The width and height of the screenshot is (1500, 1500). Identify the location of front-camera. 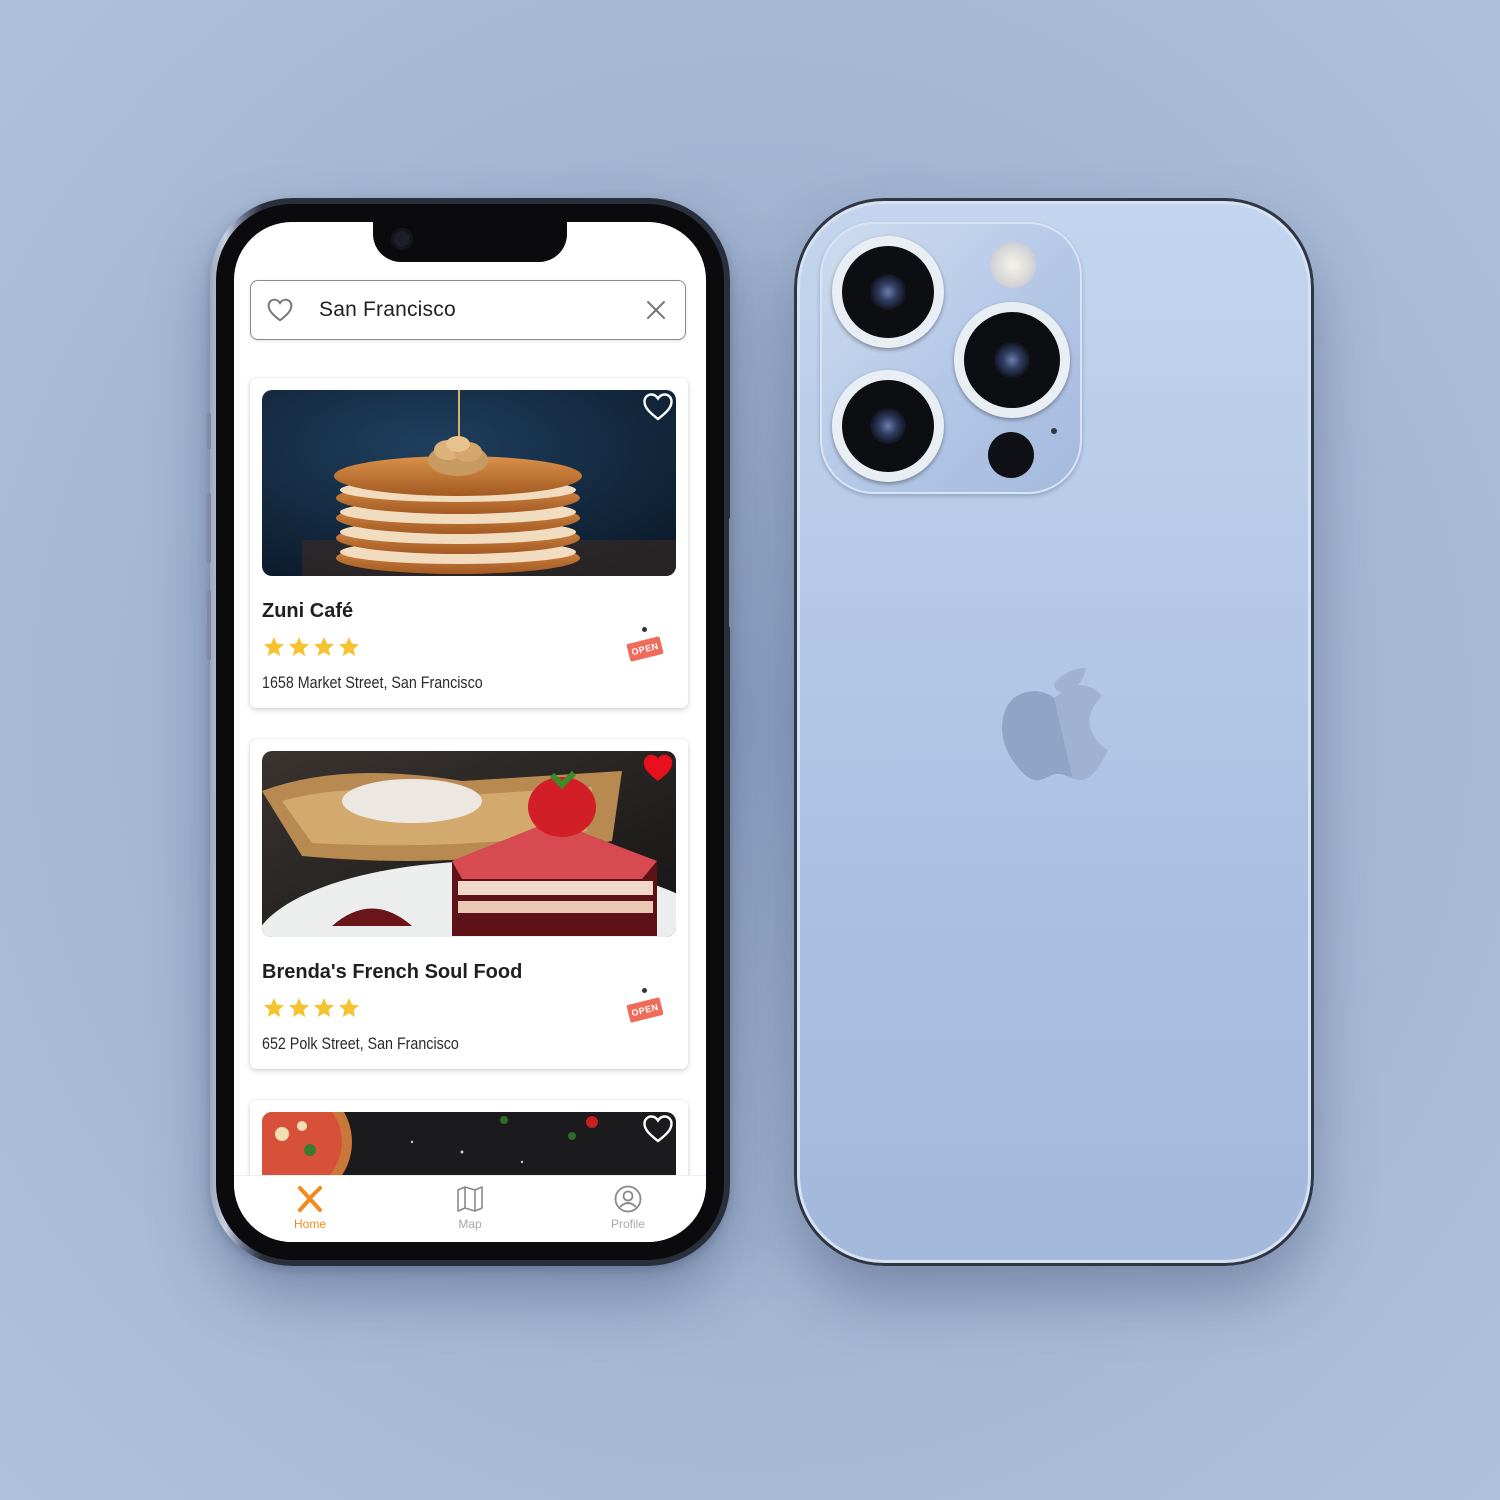
(402, 239).